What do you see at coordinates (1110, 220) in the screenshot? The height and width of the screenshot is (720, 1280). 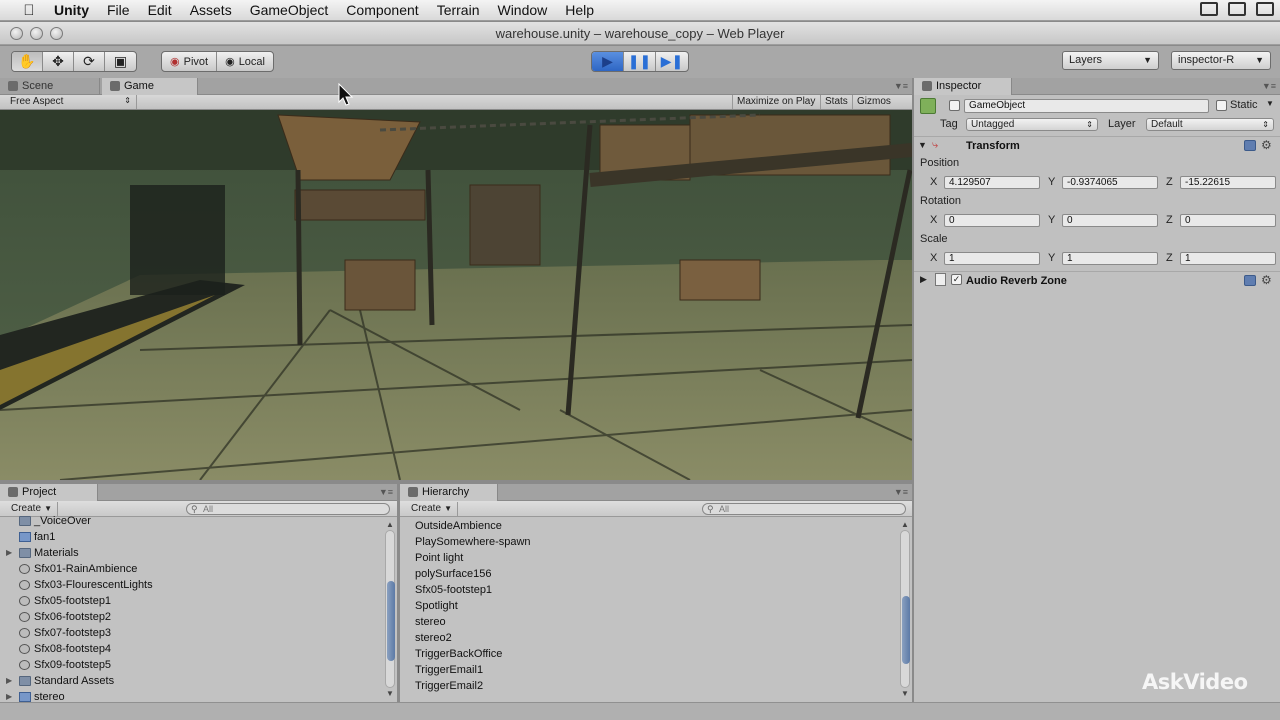 I see `rotation-y-field: 0` at bounding box center [1110, 220].